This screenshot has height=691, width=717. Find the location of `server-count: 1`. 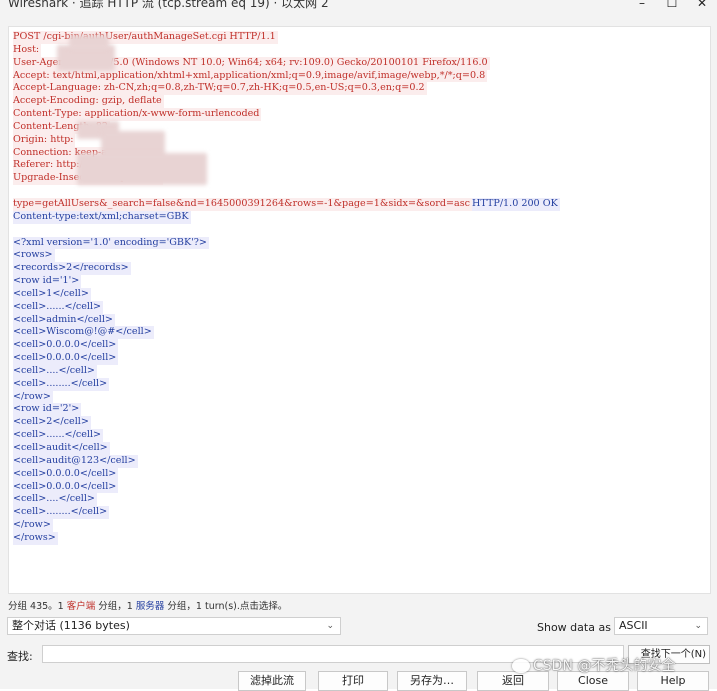

server-count: 1 is located at coordinates (129, 606).